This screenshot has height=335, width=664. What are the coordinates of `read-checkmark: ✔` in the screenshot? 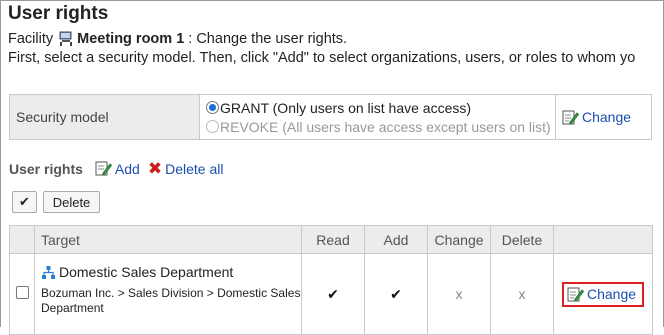 It's located at (333, 293).